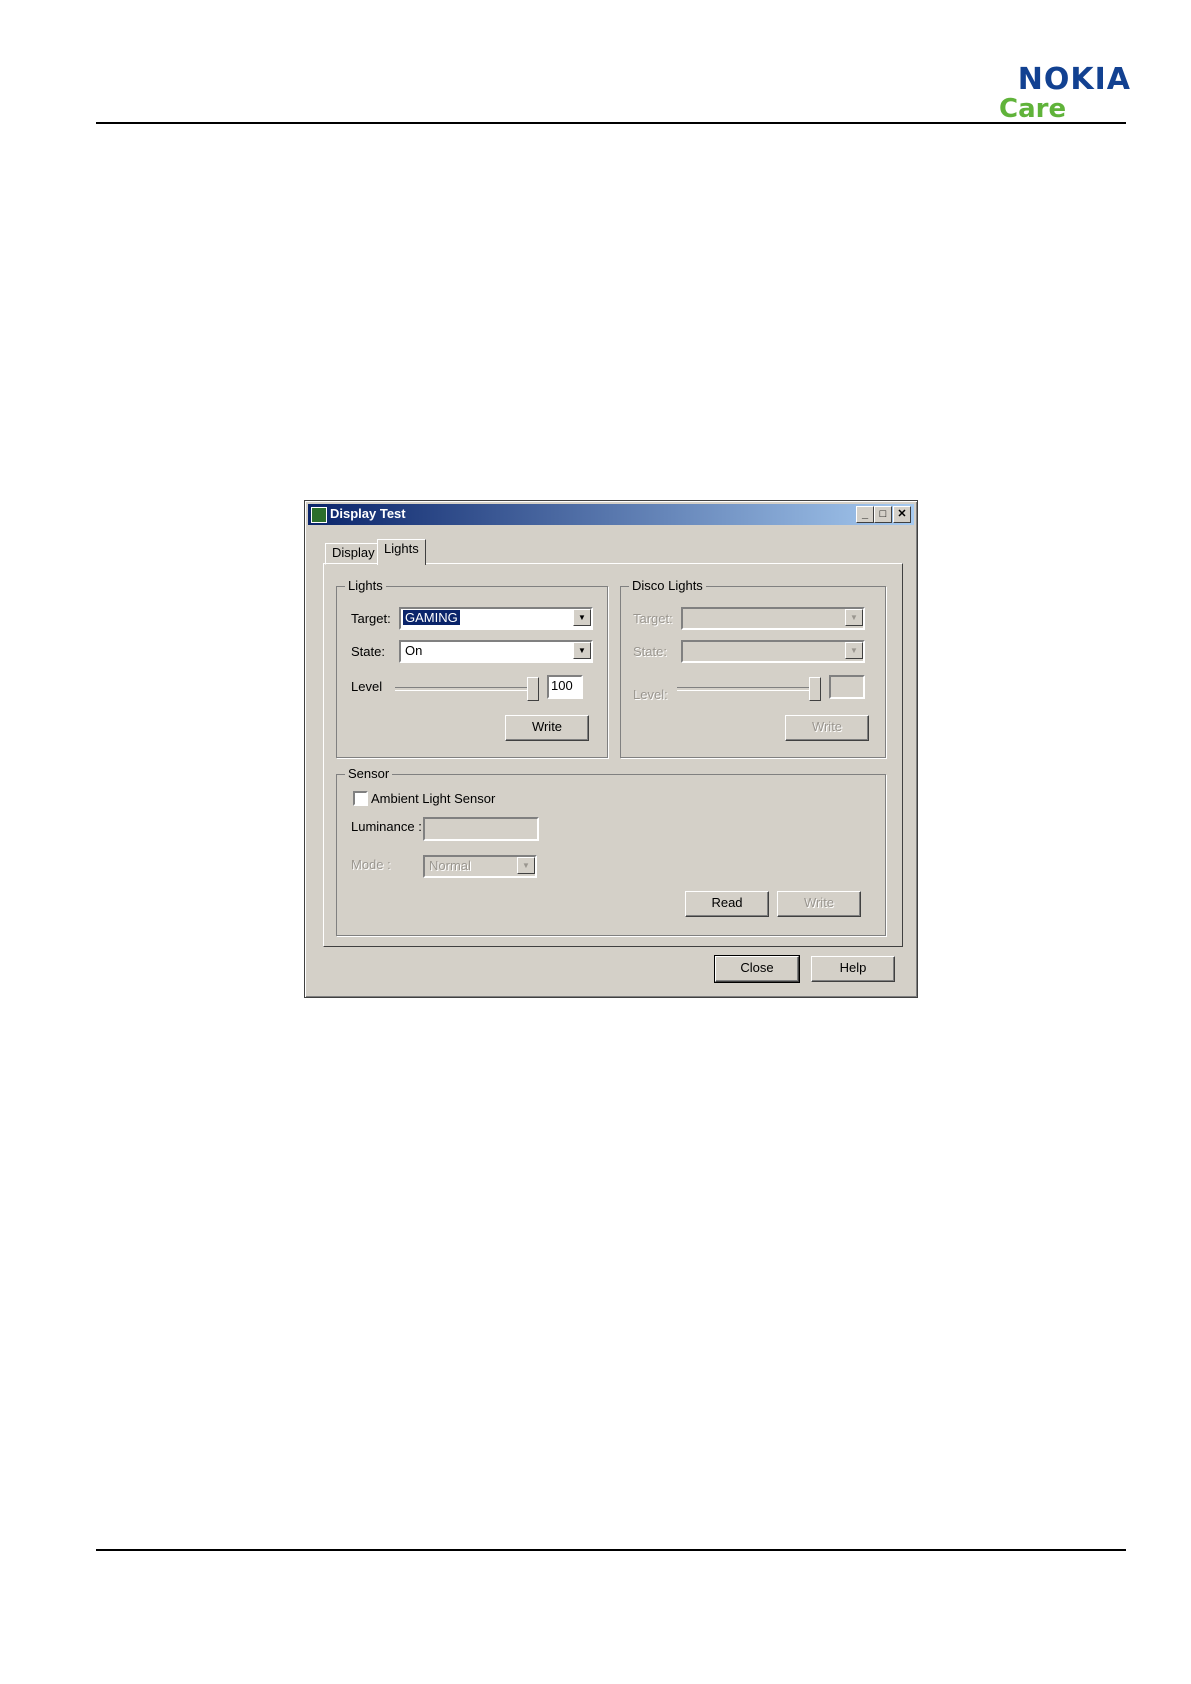 This screenshot has width=1191, height=1684. What do you see at coordinates (773, 651) in the screenshot?
I see `disco-state-dropdown: ▼` at bounding box center [773, 651].